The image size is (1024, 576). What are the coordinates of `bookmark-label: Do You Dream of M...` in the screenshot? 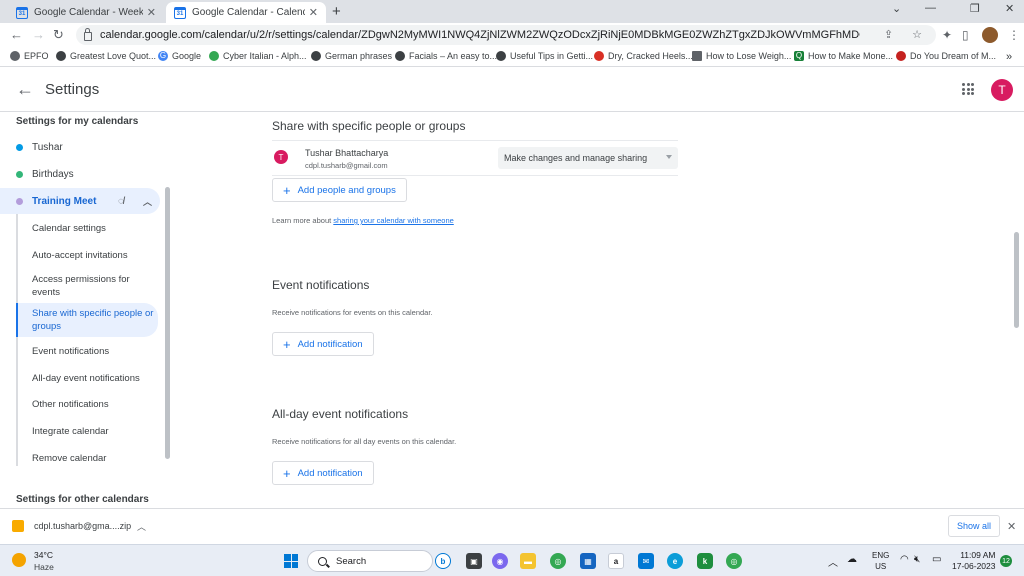 It's located at (953, 56).